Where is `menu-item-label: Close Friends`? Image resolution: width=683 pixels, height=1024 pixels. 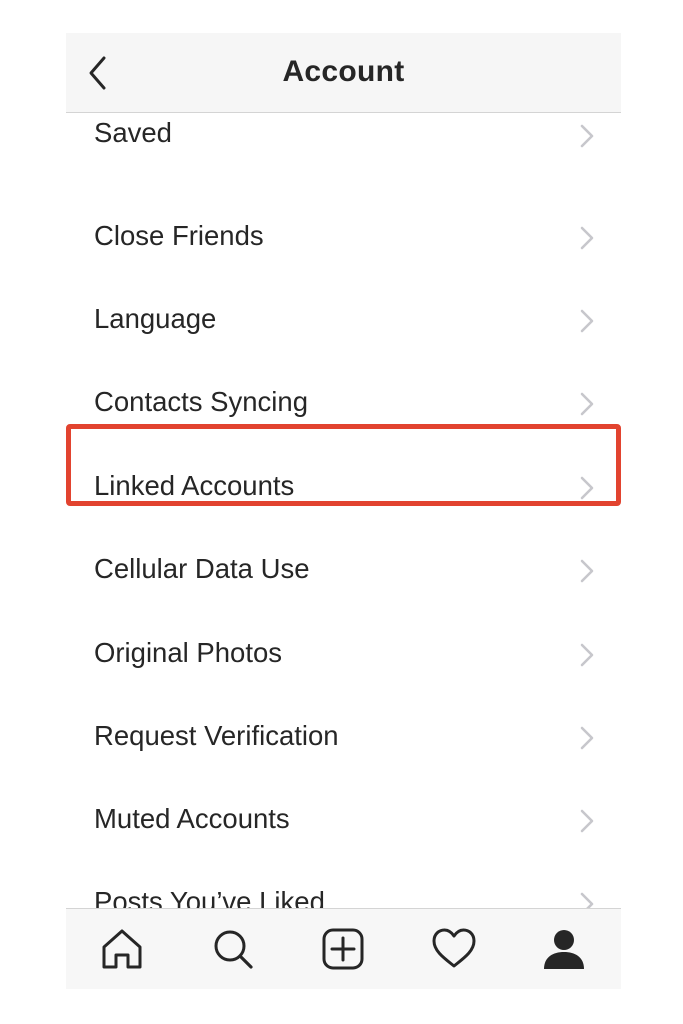 menu-item-label: Close Friends is located at coordinates (179, 235).